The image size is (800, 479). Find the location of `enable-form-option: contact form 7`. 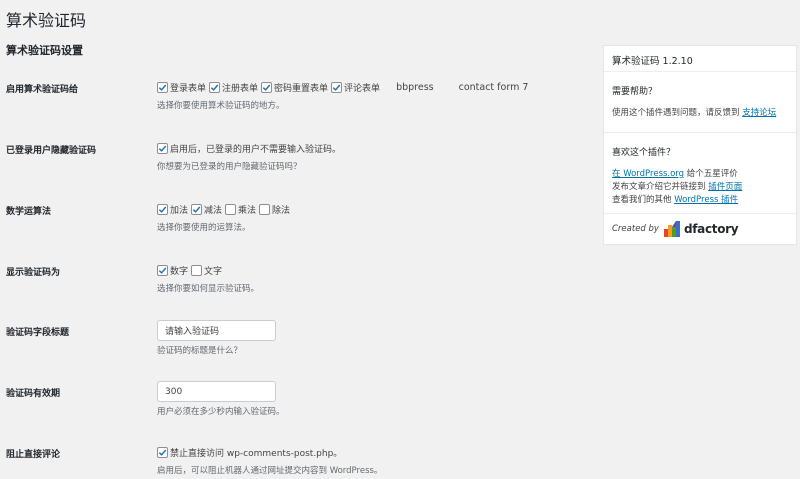

enable-form-option: contact form 7 is located at coordinates (487, 87).